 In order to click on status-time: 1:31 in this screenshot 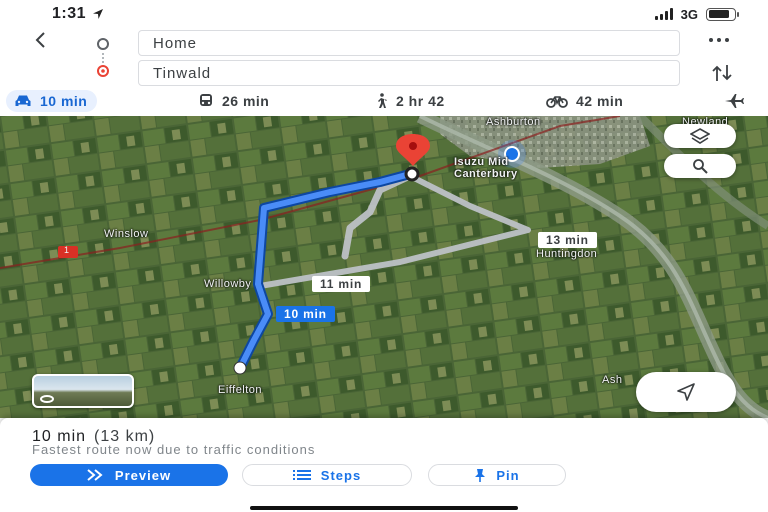, I will do `click(69, 13)`.